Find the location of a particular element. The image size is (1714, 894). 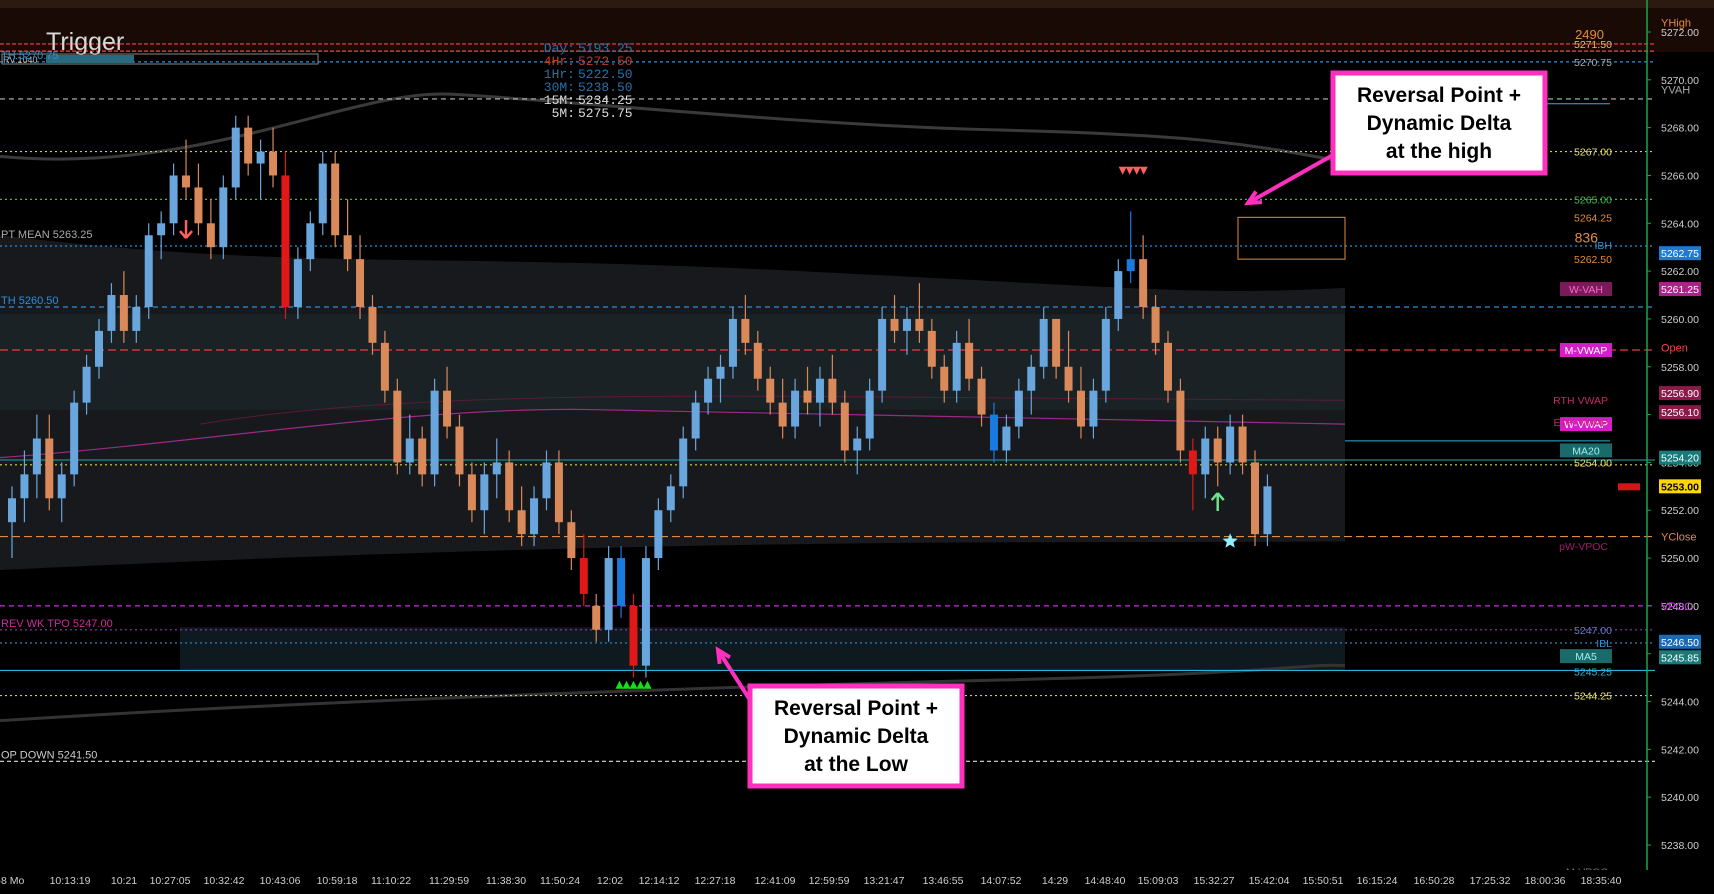

axis-tick-label: 5268.00 is located at coordinates (1680, 129).